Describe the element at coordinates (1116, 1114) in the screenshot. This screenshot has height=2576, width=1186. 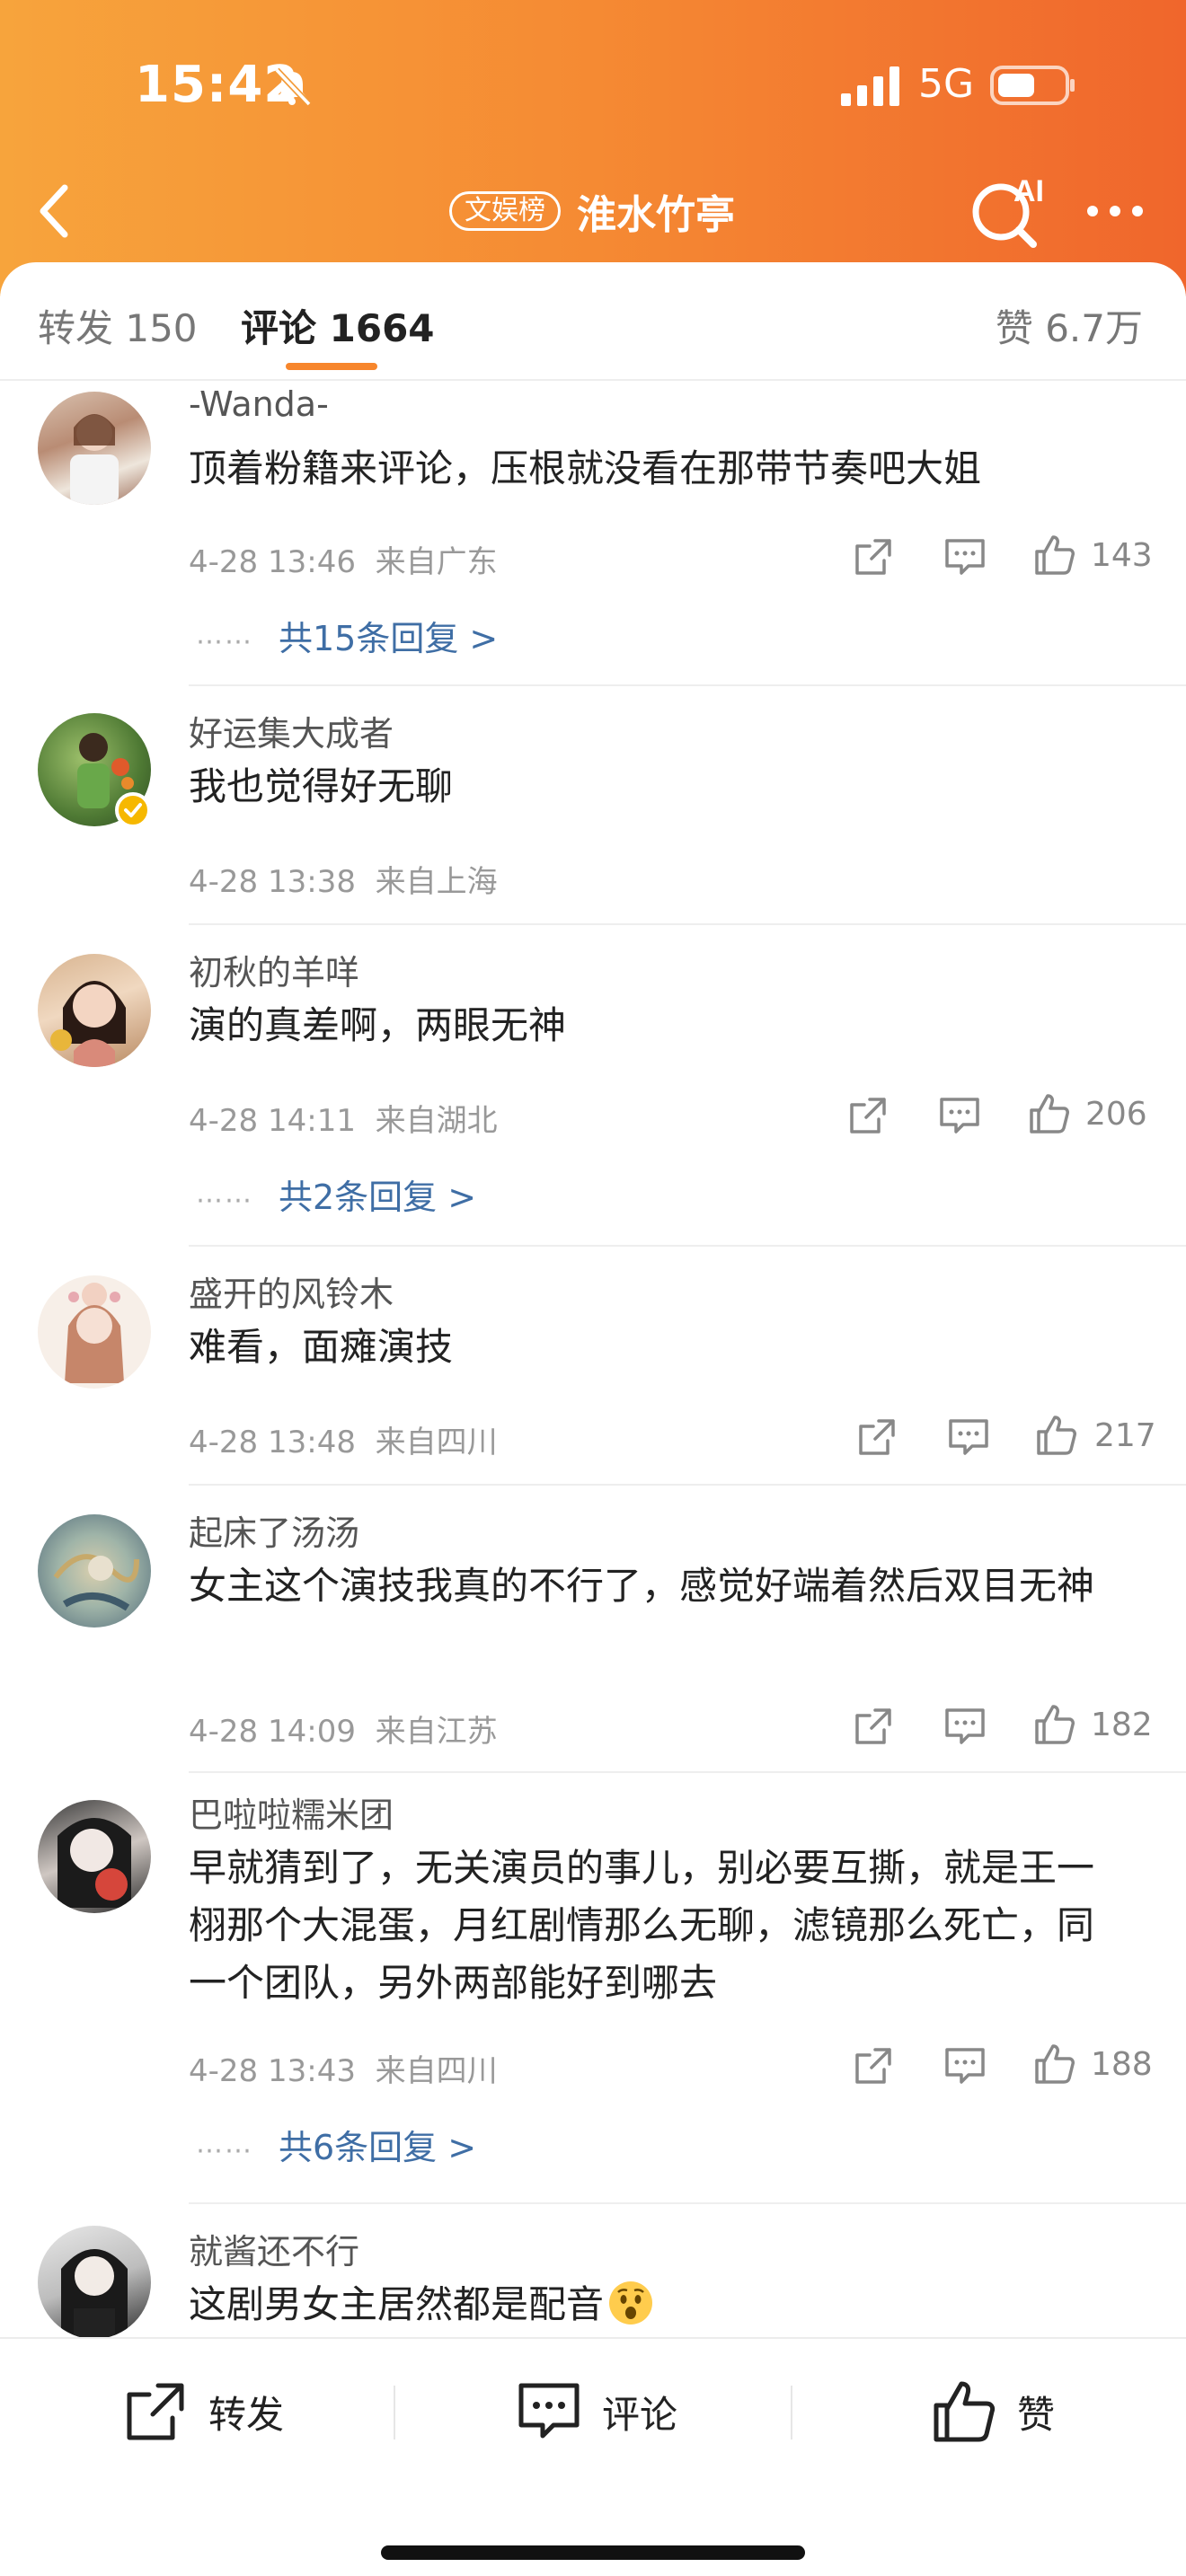
I see `like-count: 206` at that location.